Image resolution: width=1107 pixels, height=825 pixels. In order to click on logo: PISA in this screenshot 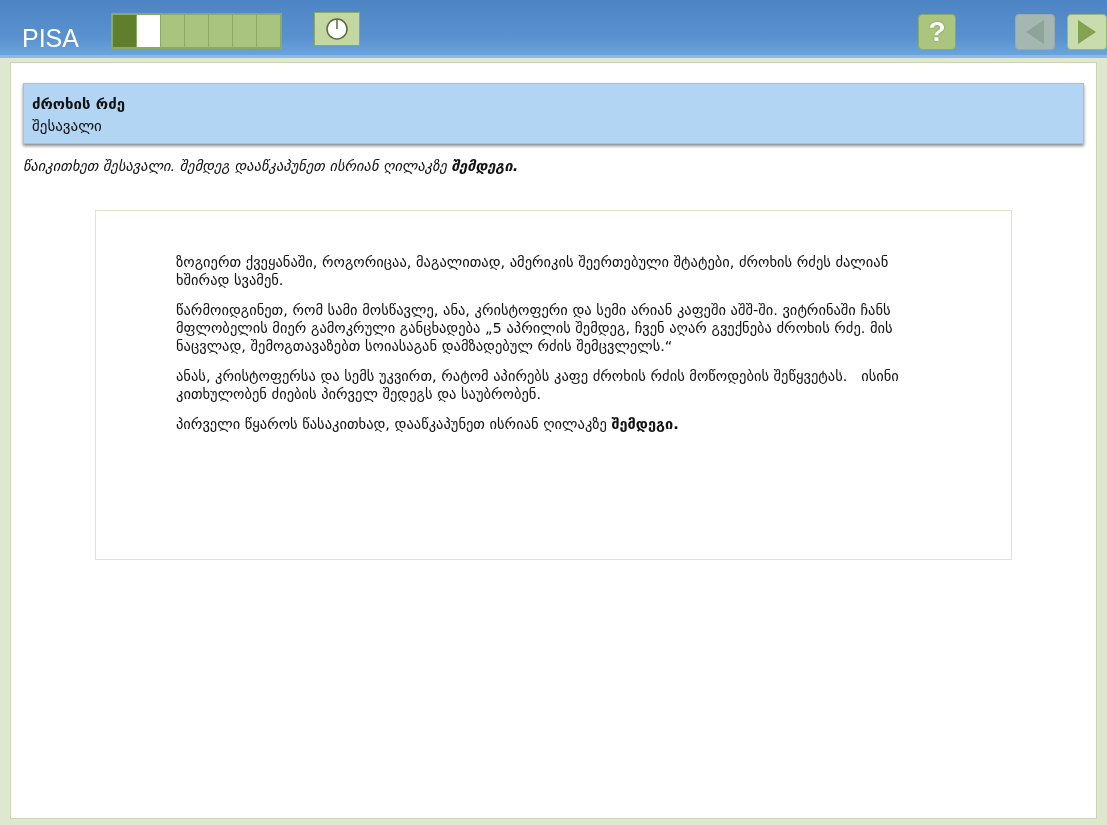, I will do `click(50, 38)`.